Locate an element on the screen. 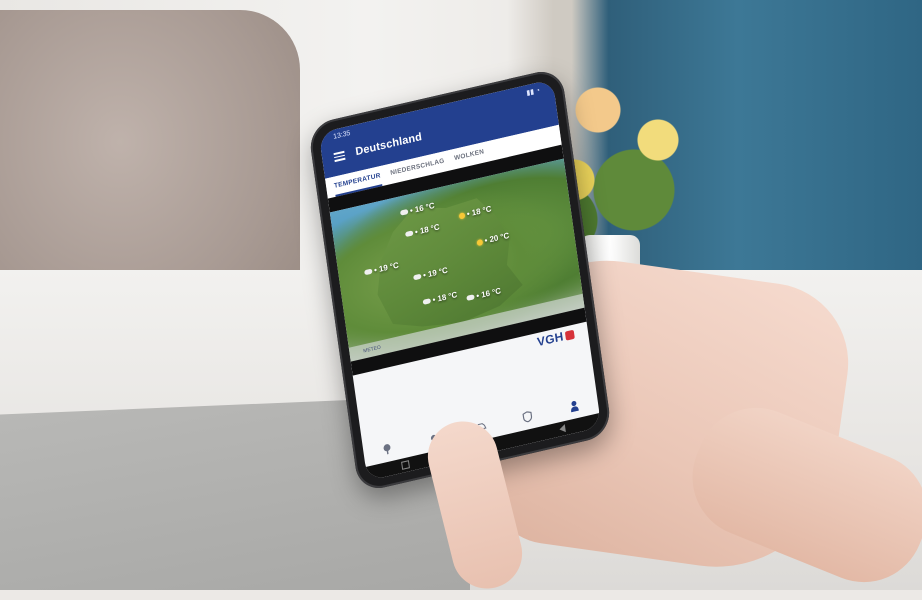  tree-icon is located at coordinates (386, 448).